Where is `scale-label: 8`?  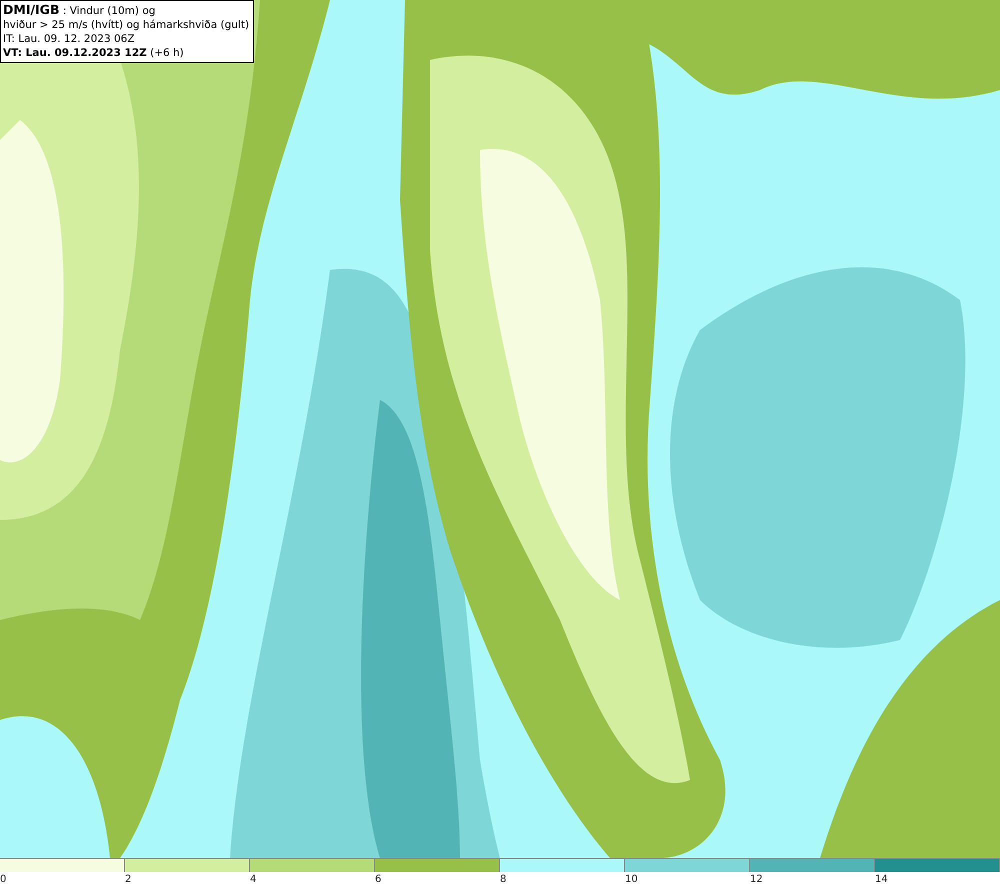
scale-label: 8 is located at coordinates (503, 880).